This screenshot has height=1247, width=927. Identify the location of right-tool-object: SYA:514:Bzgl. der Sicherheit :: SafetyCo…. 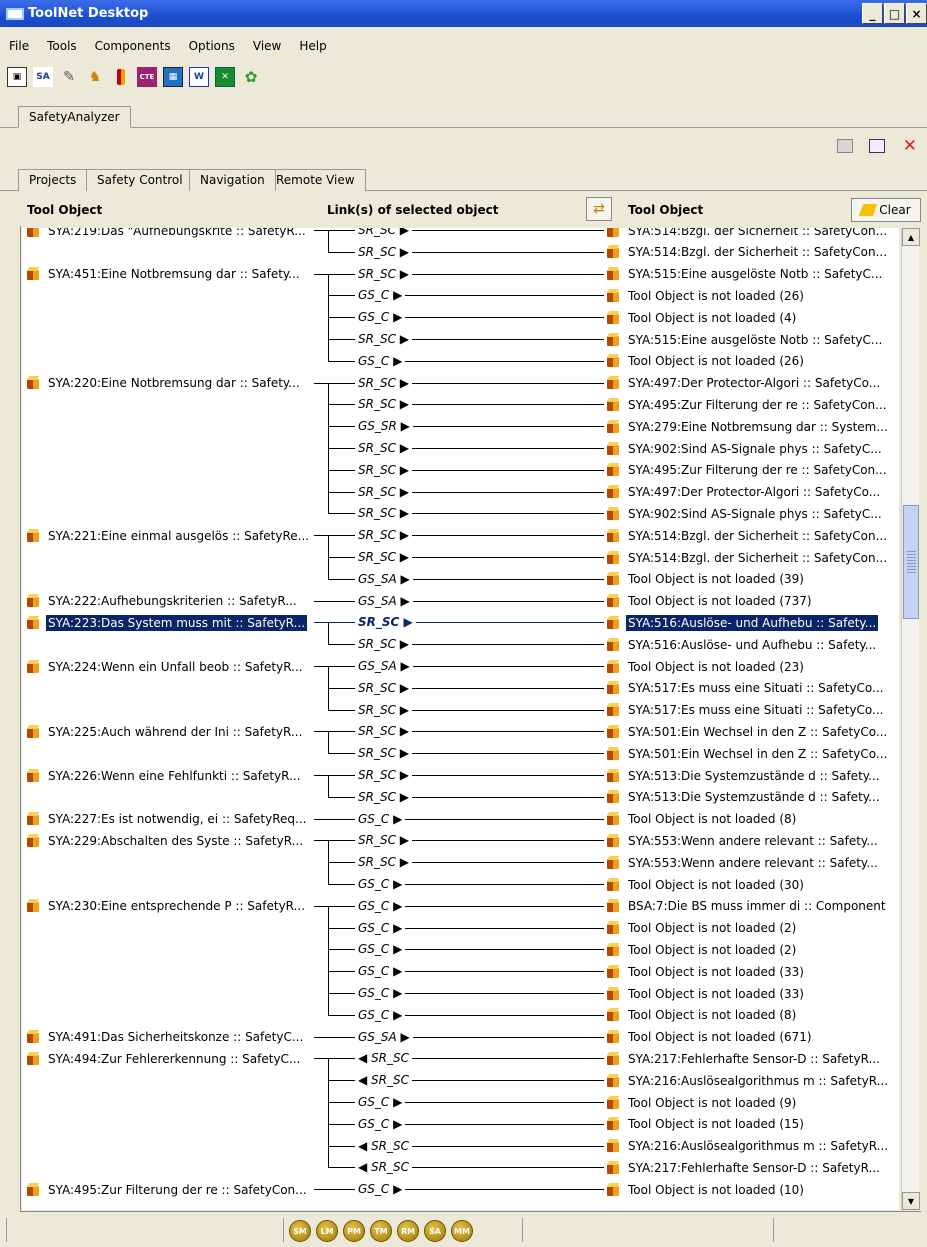
(752, 234).